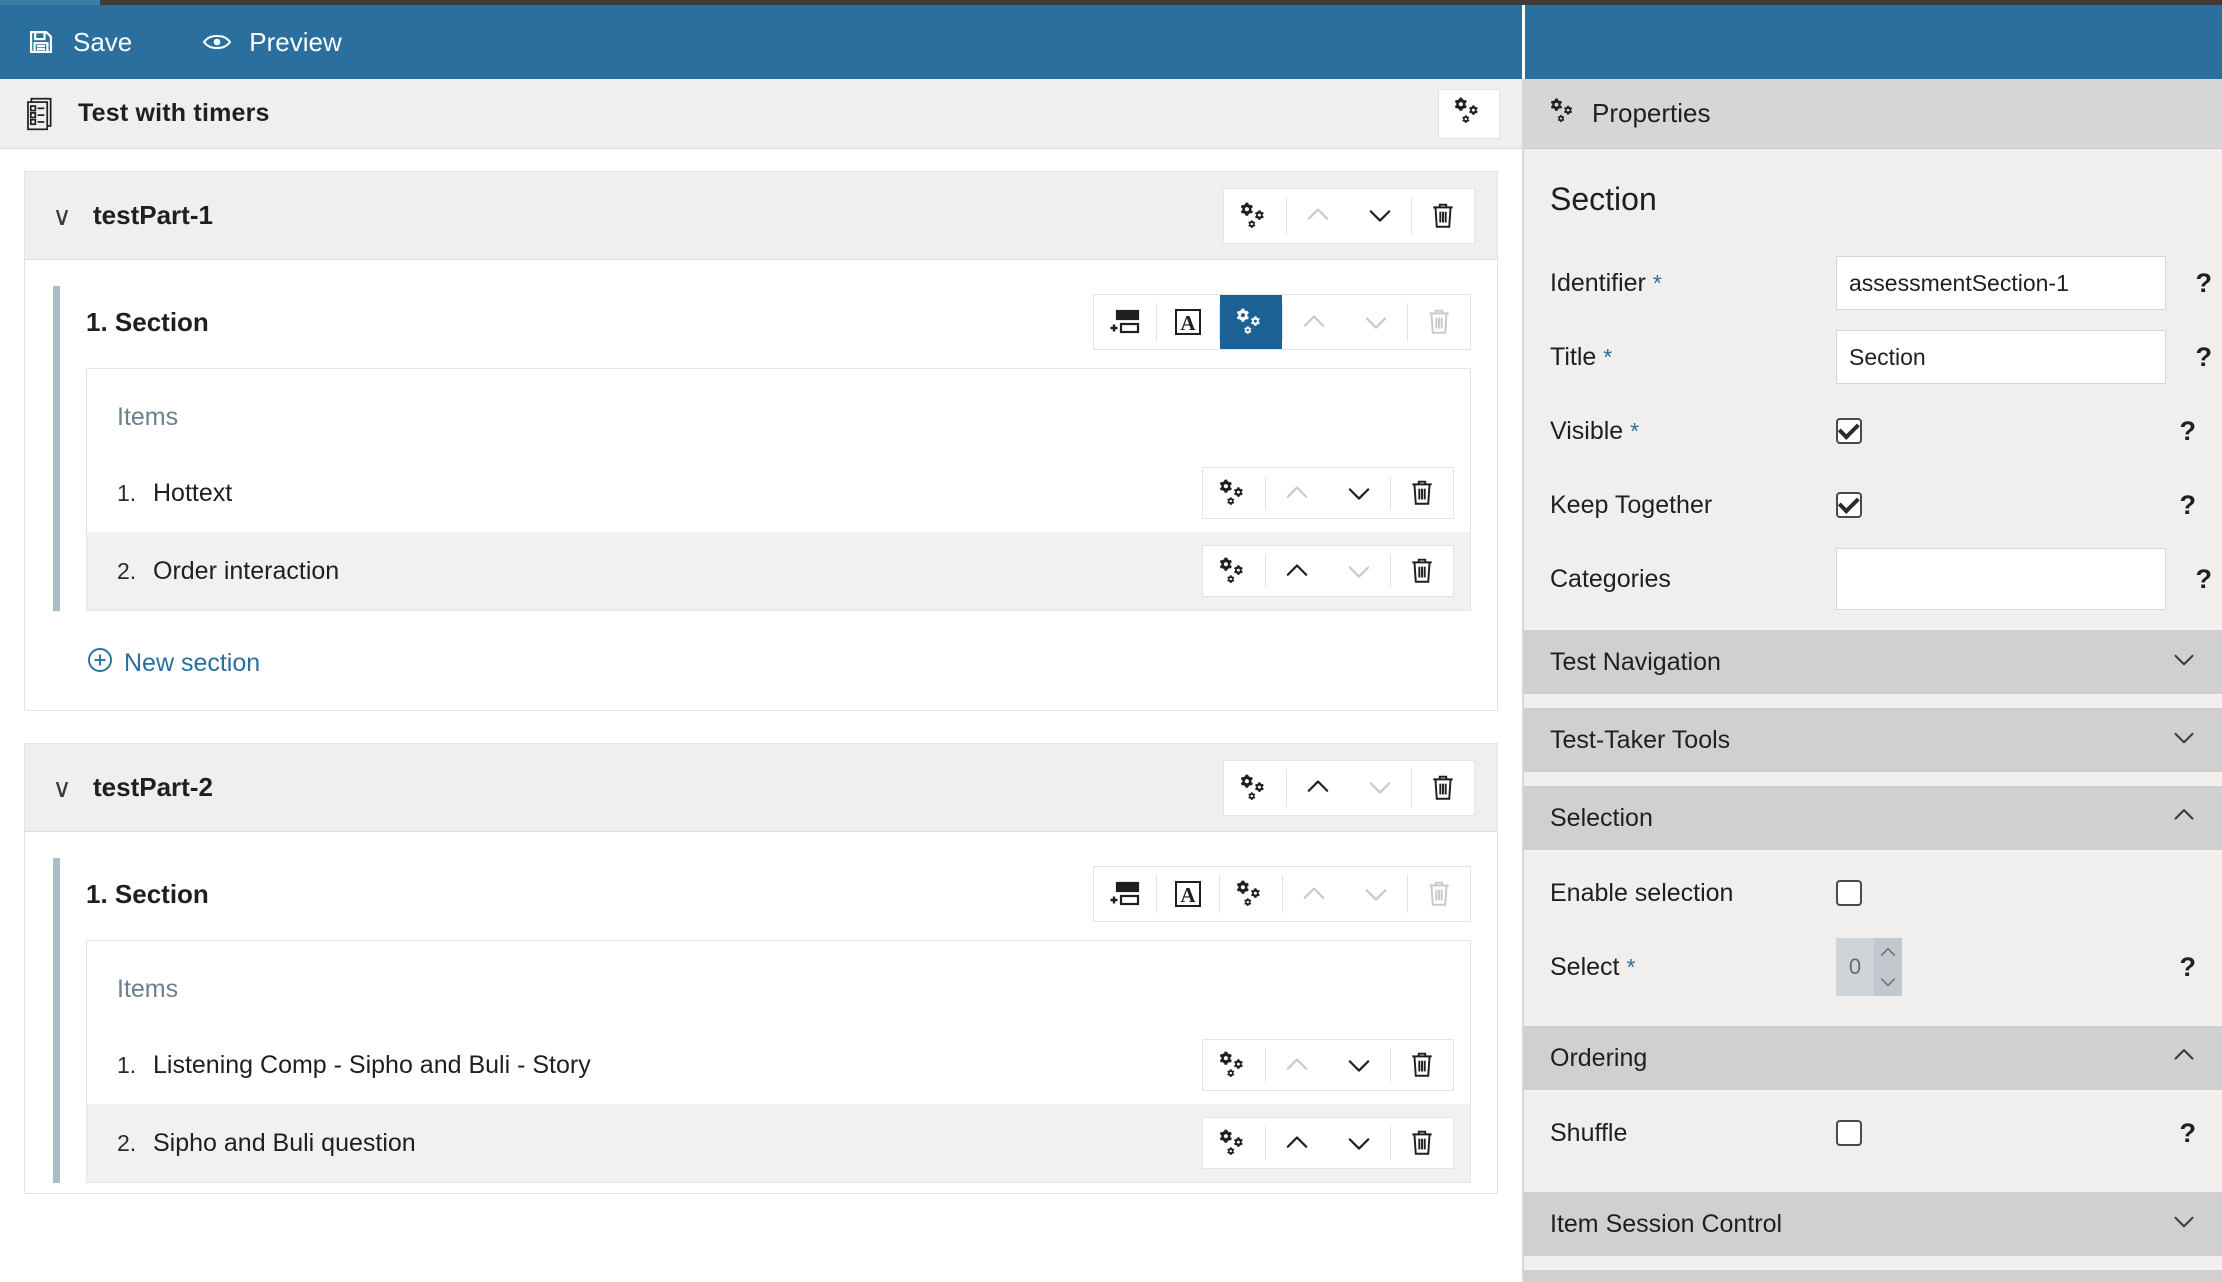  I want to click on property-row: Enable selection, so click(1873, 893).